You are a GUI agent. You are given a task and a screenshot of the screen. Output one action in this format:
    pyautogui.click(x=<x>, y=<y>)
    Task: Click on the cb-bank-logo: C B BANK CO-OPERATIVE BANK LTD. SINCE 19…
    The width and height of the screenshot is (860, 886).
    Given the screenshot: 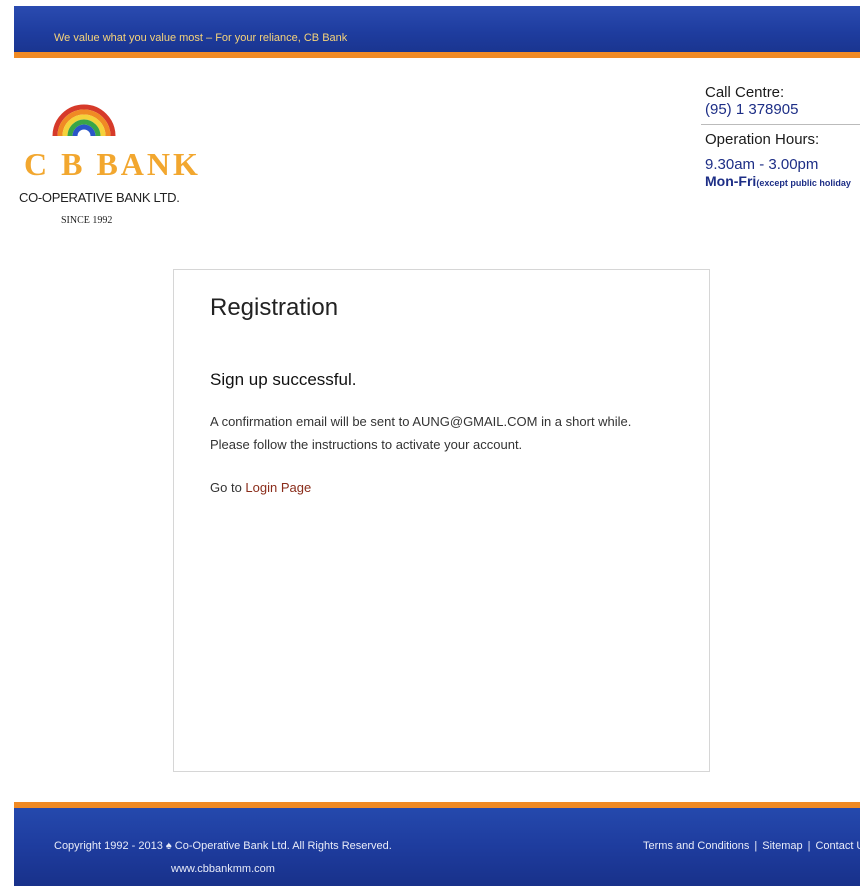 What is the action you would take?
    pyautogui.click(x=107, y=159)
    